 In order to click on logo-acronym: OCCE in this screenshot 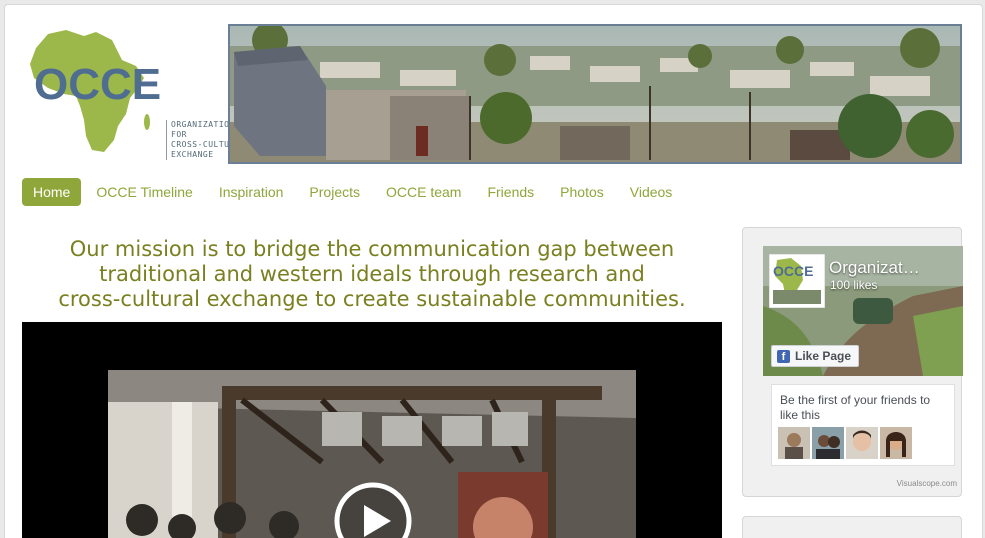, I will do `click(98, 84)`.